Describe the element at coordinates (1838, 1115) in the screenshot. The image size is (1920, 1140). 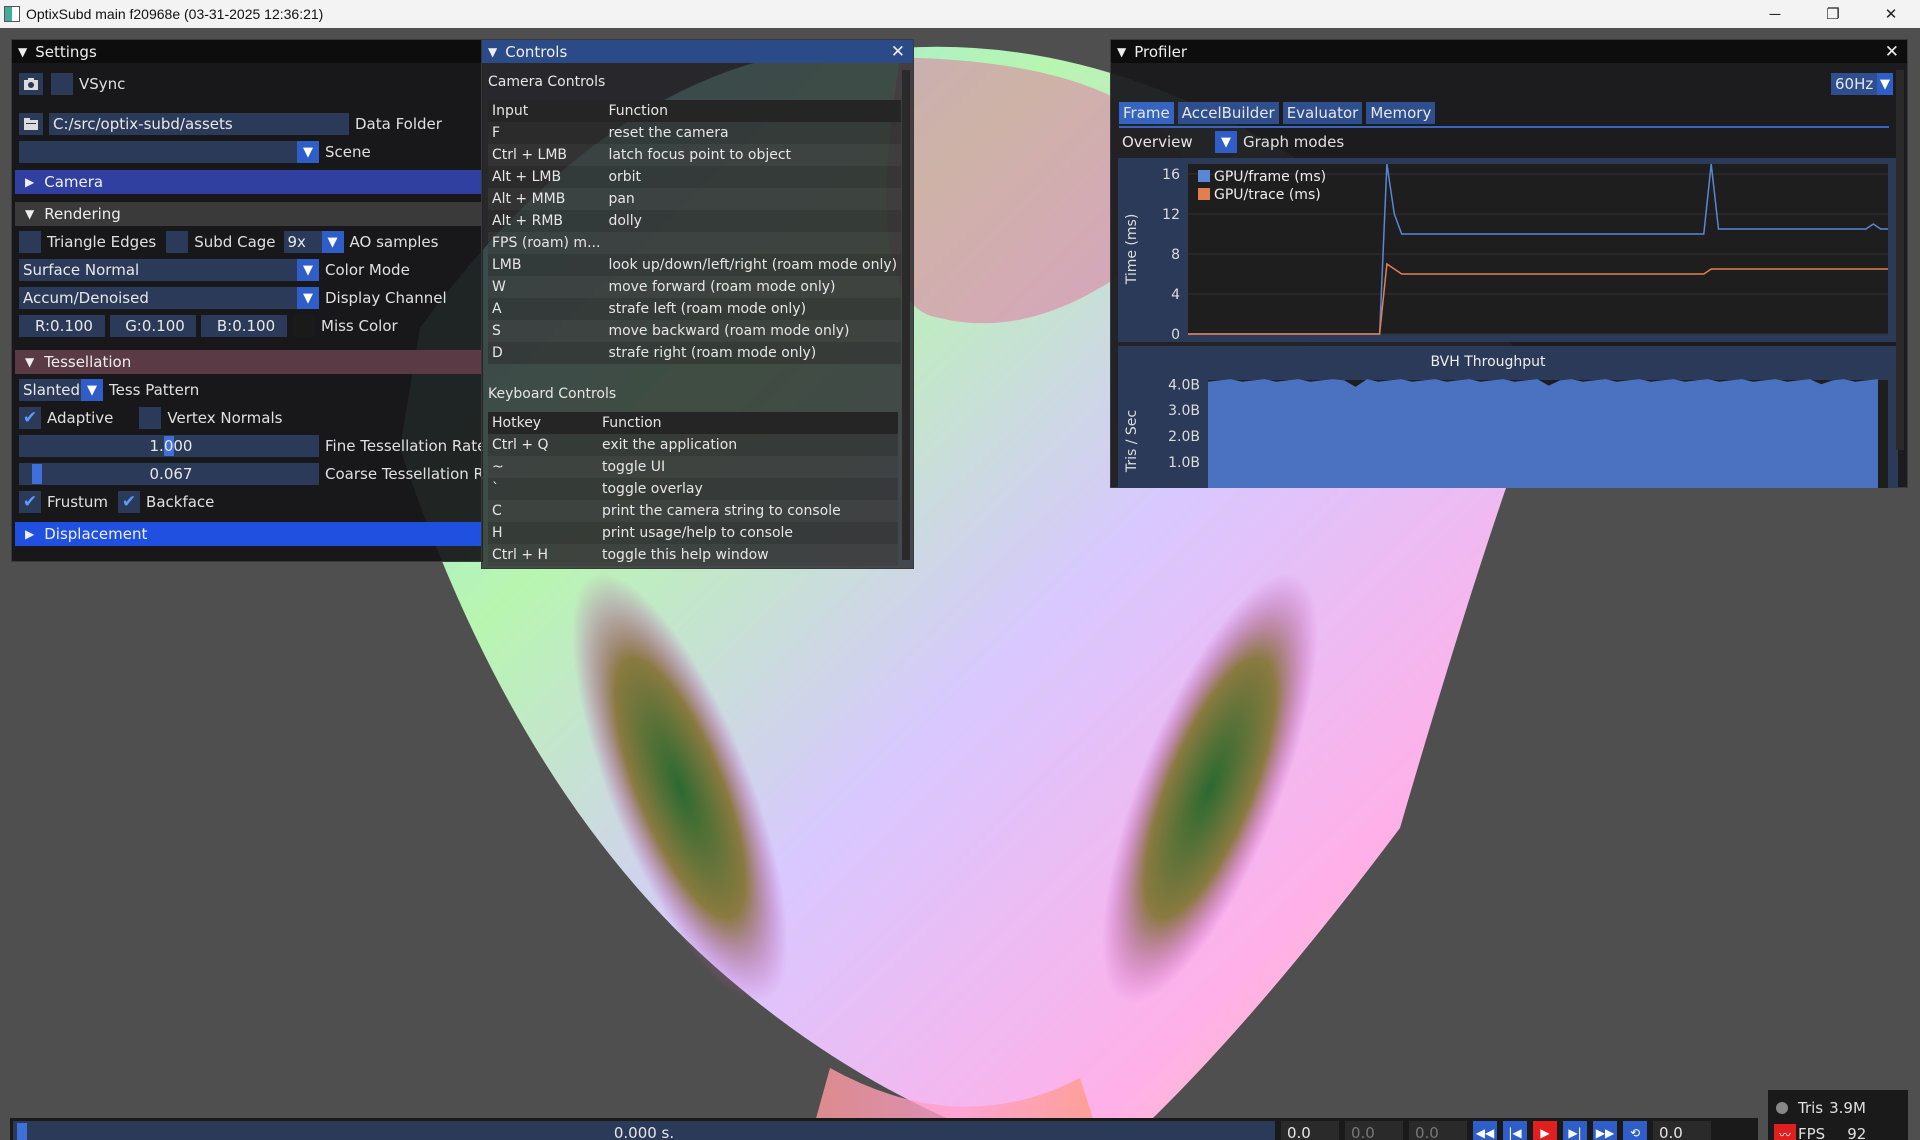
I see `stats-overlay: Tris 3.9M 〰 FPS 92` at that location.